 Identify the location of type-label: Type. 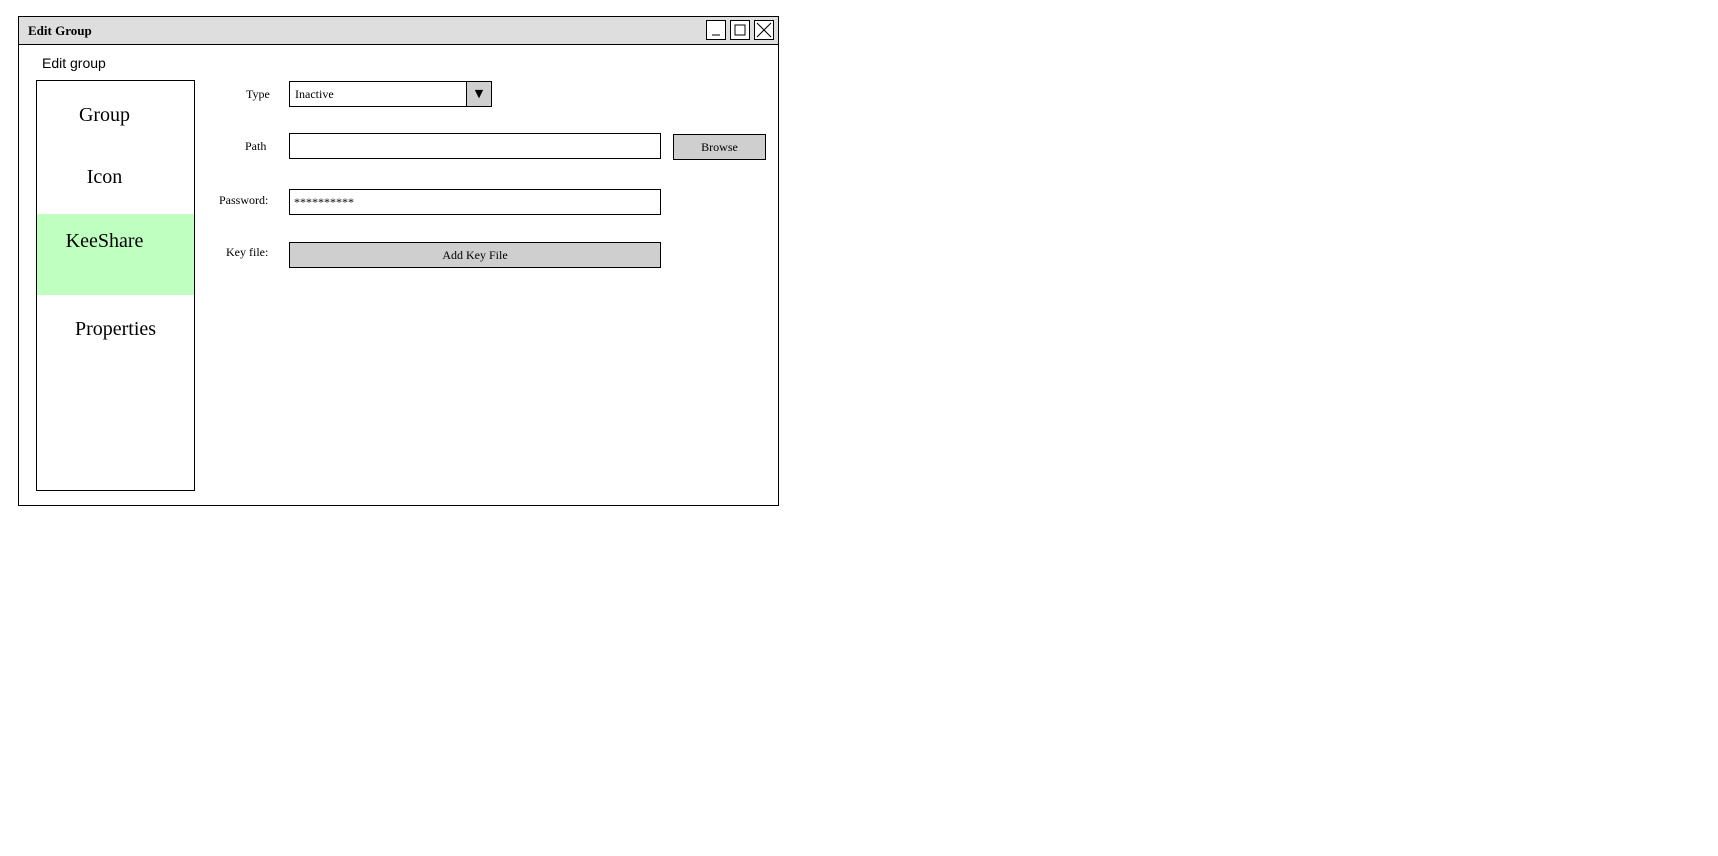
(258, 94).